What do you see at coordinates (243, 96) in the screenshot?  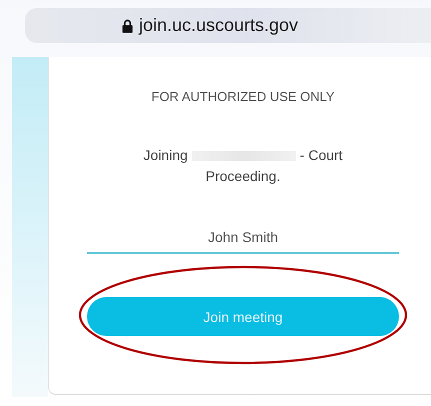 I see `notice-text: FOR AUTHORIZED USE ONLY` at bounding box center [243, 96].